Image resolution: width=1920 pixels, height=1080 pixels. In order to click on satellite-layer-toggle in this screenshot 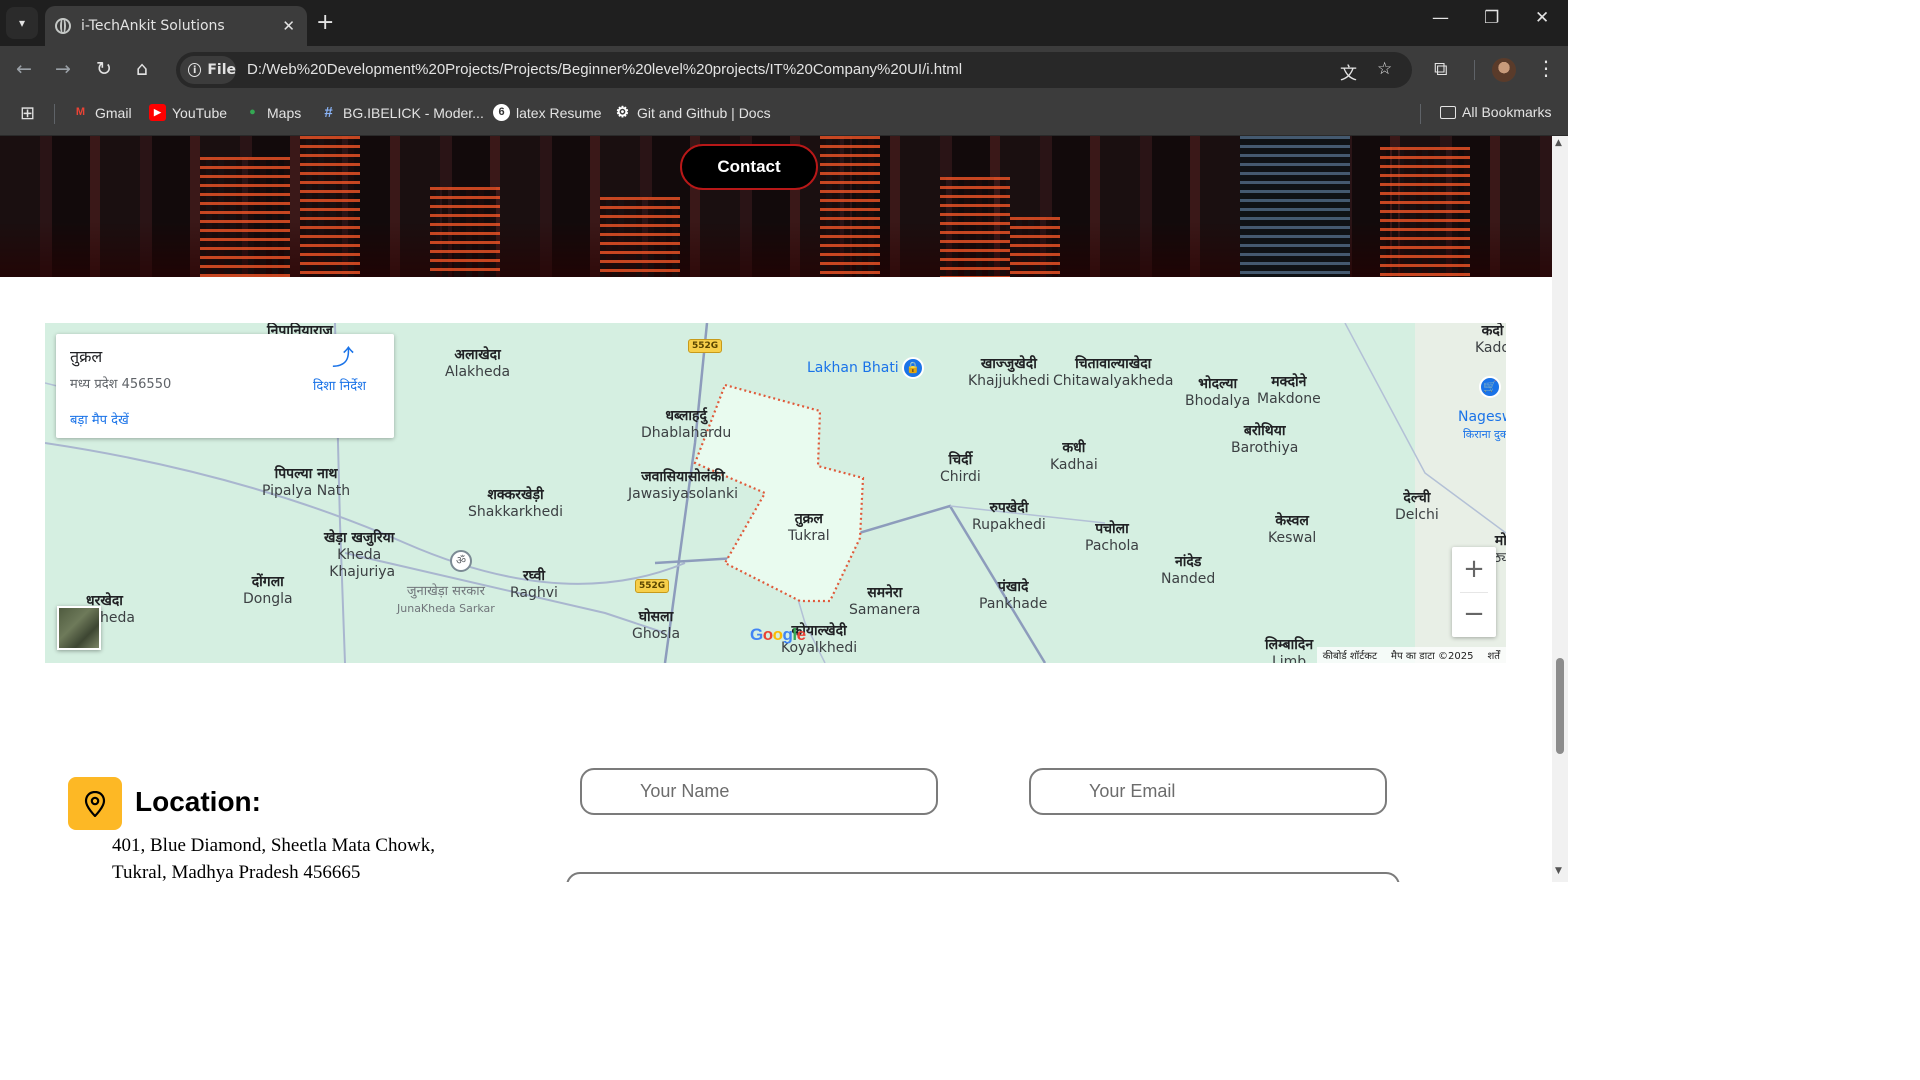, I will do `click(79, 628)`.